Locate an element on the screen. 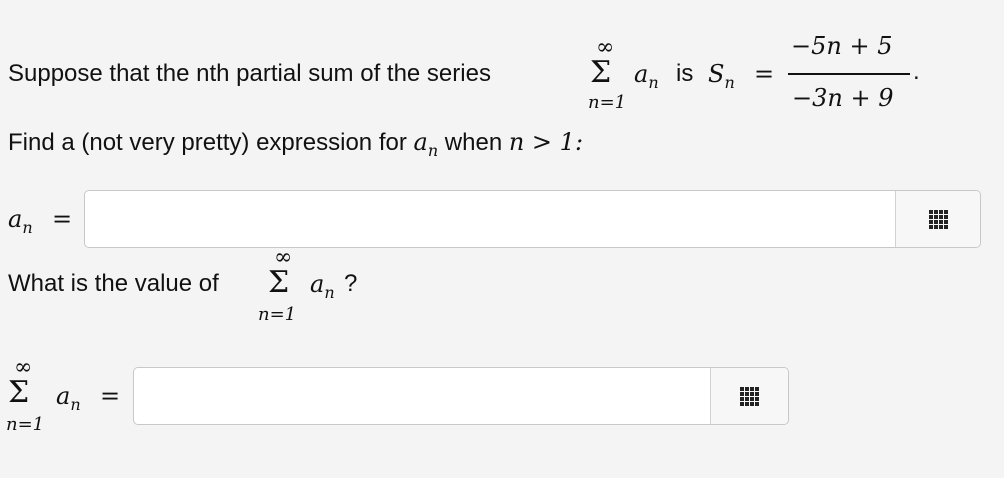  answer2-field is located at coordinates (461, 396).